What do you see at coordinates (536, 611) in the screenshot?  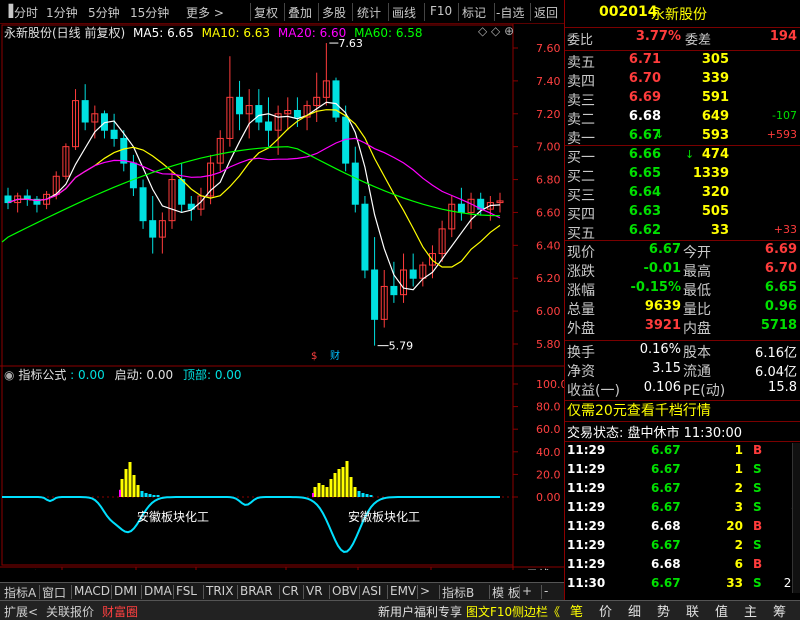 I see `sidebar-toggle: 侧边栏《` at bounding box center [536, 611].